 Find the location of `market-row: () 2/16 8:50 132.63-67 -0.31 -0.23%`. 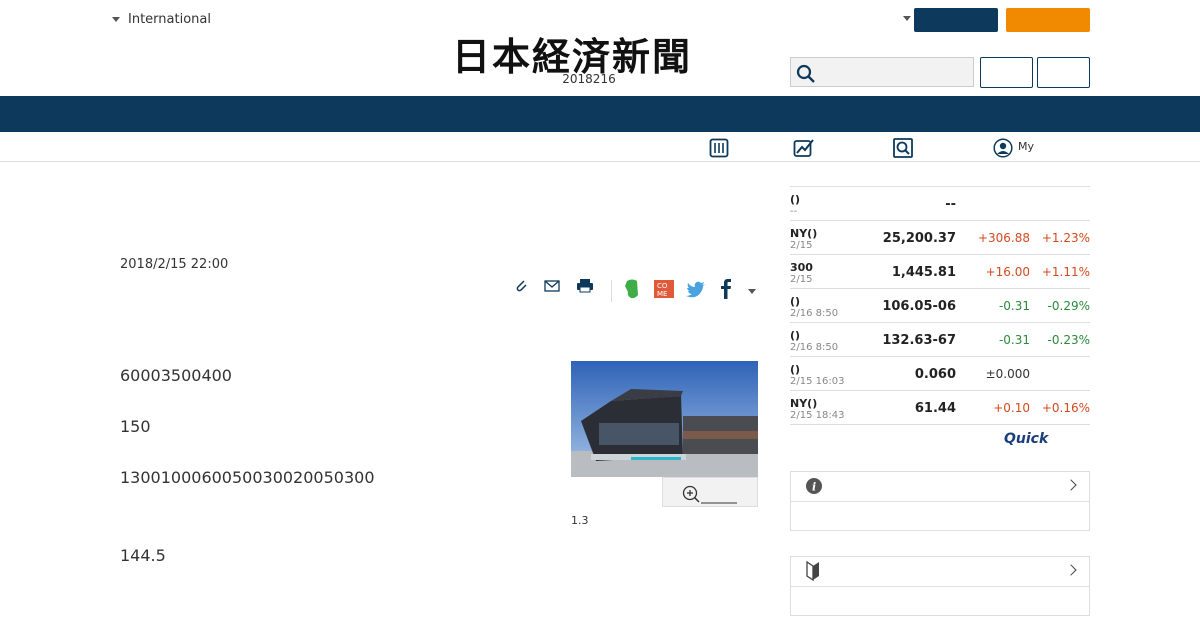

market-row: () 2/16 8:50 132.63-67 -0.31 -0.23% is located at coordinates (940, 340).